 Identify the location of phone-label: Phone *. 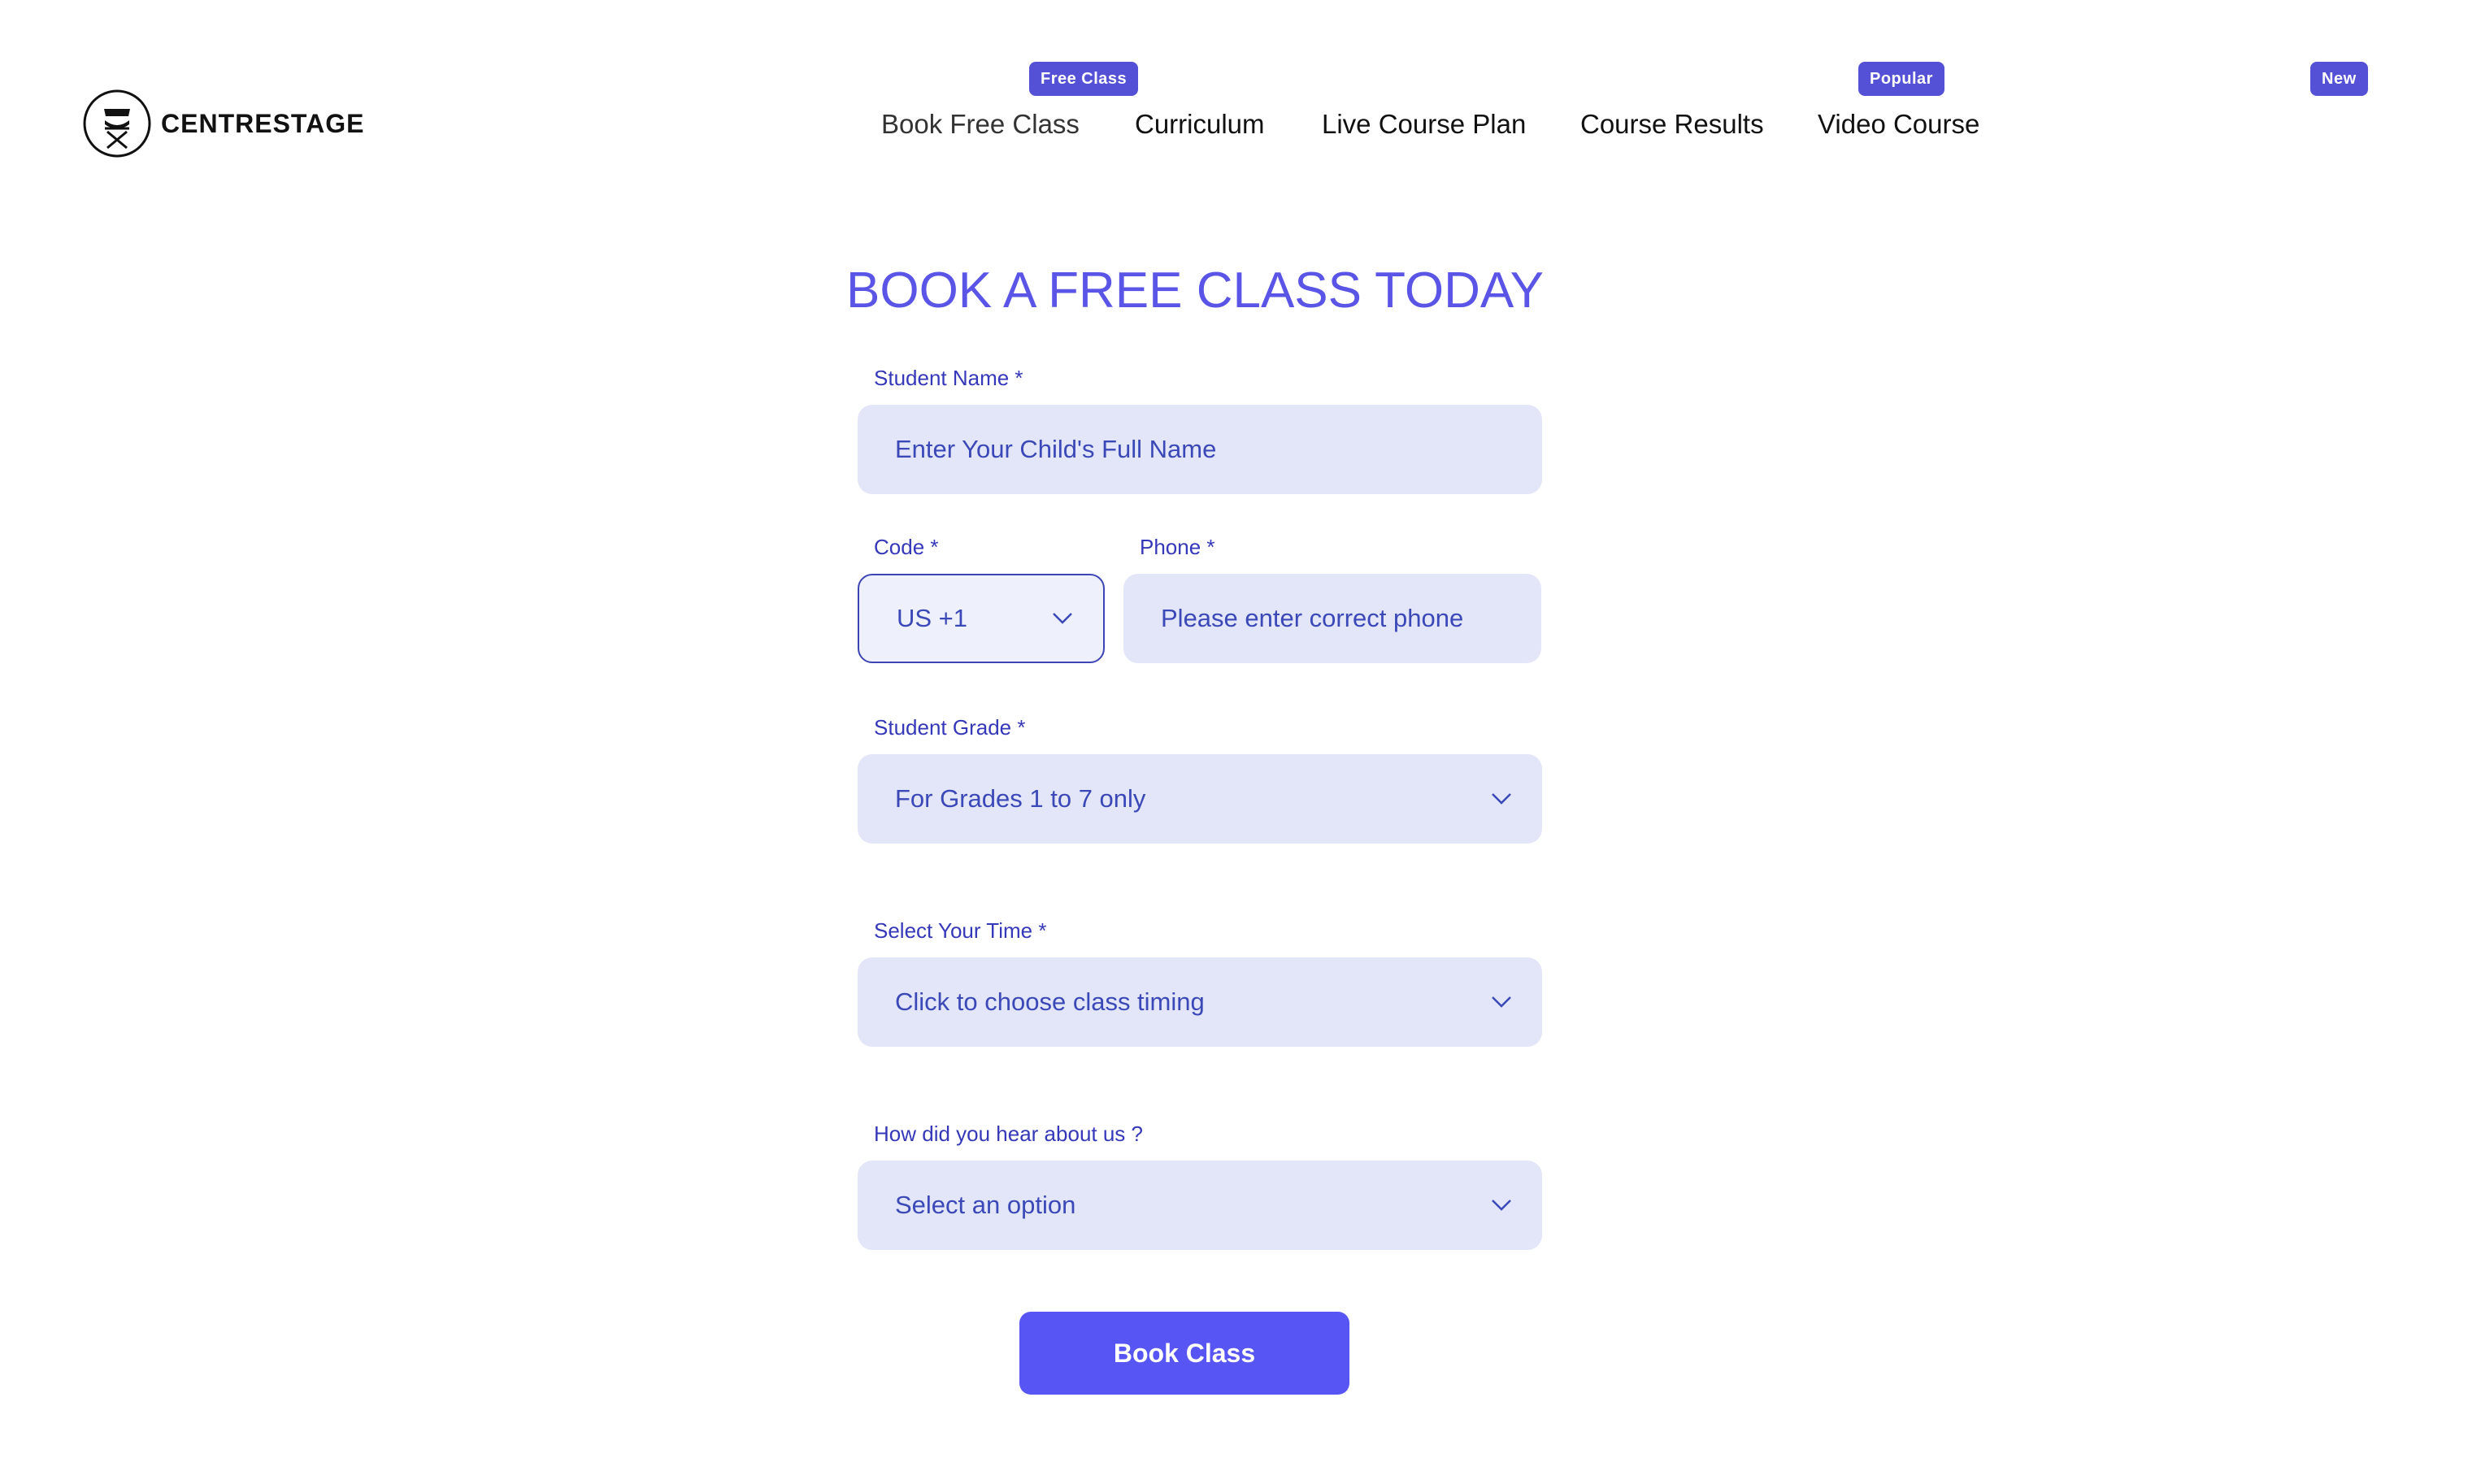
(1177, 547).